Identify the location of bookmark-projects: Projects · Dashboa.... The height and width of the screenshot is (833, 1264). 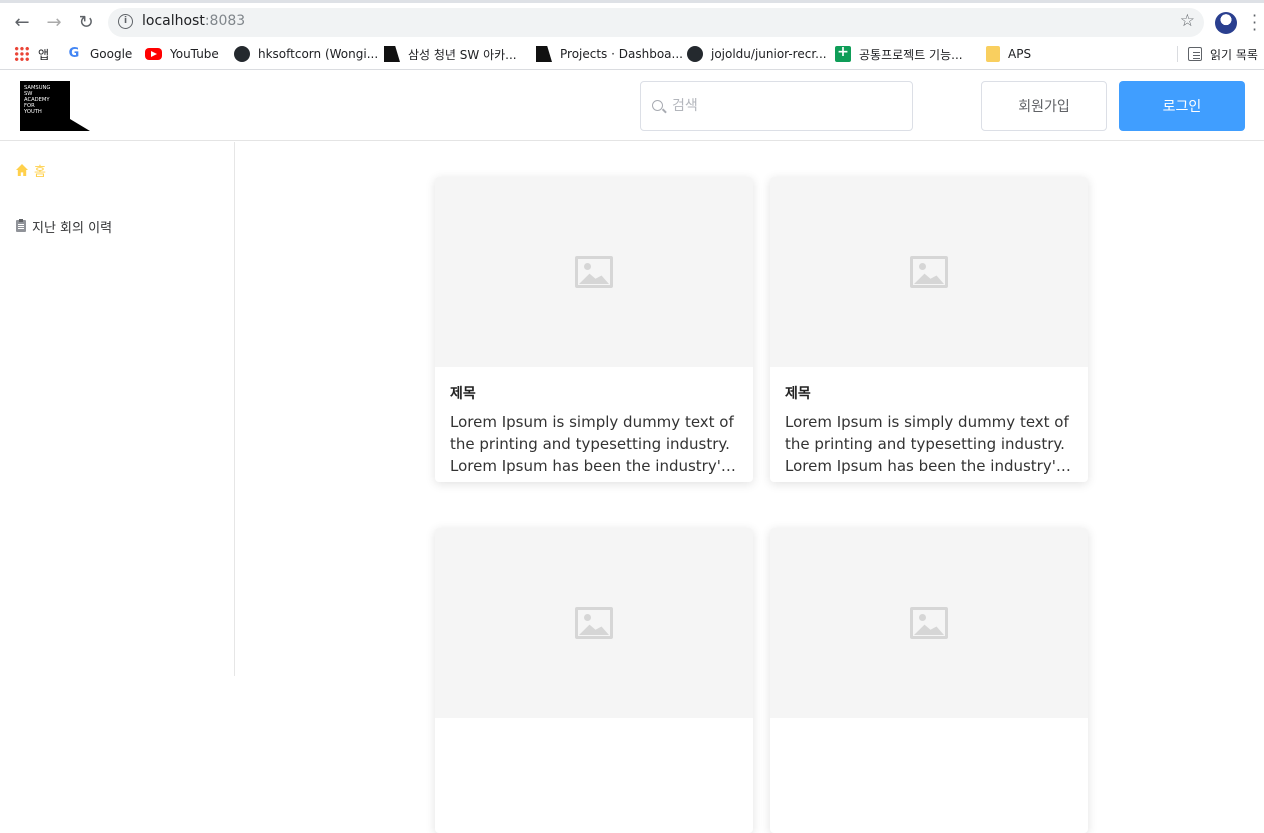
(609, 54).